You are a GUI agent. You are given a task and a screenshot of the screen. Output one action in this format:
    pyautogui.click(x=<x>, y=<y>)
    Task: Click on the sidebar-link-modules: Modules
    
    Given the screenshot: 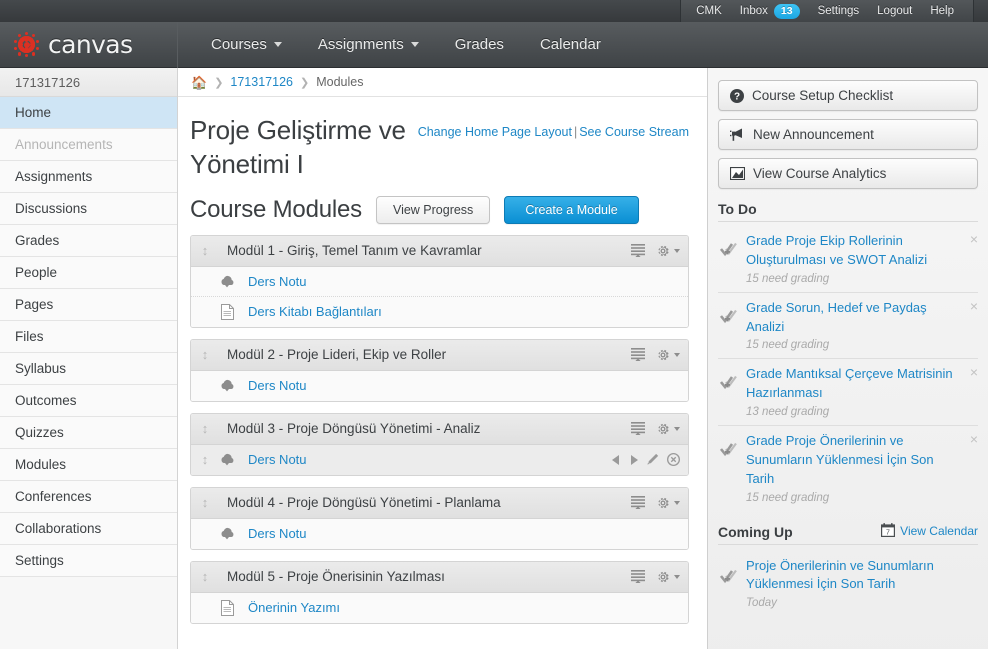 What is the action you would take?
    pyautogui.click(x=88, y=464)
    